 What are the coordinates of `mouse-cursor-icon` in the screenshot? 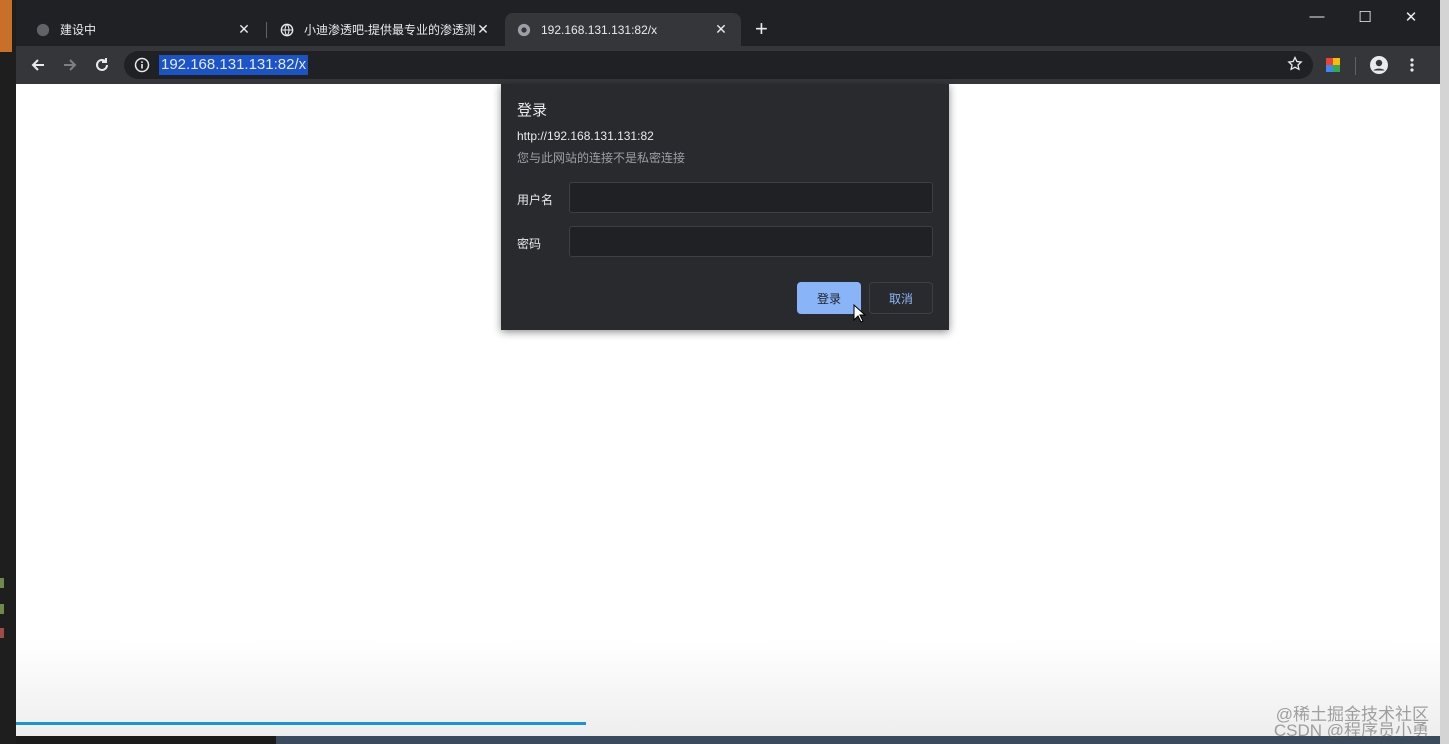 It's located at (860, 313).